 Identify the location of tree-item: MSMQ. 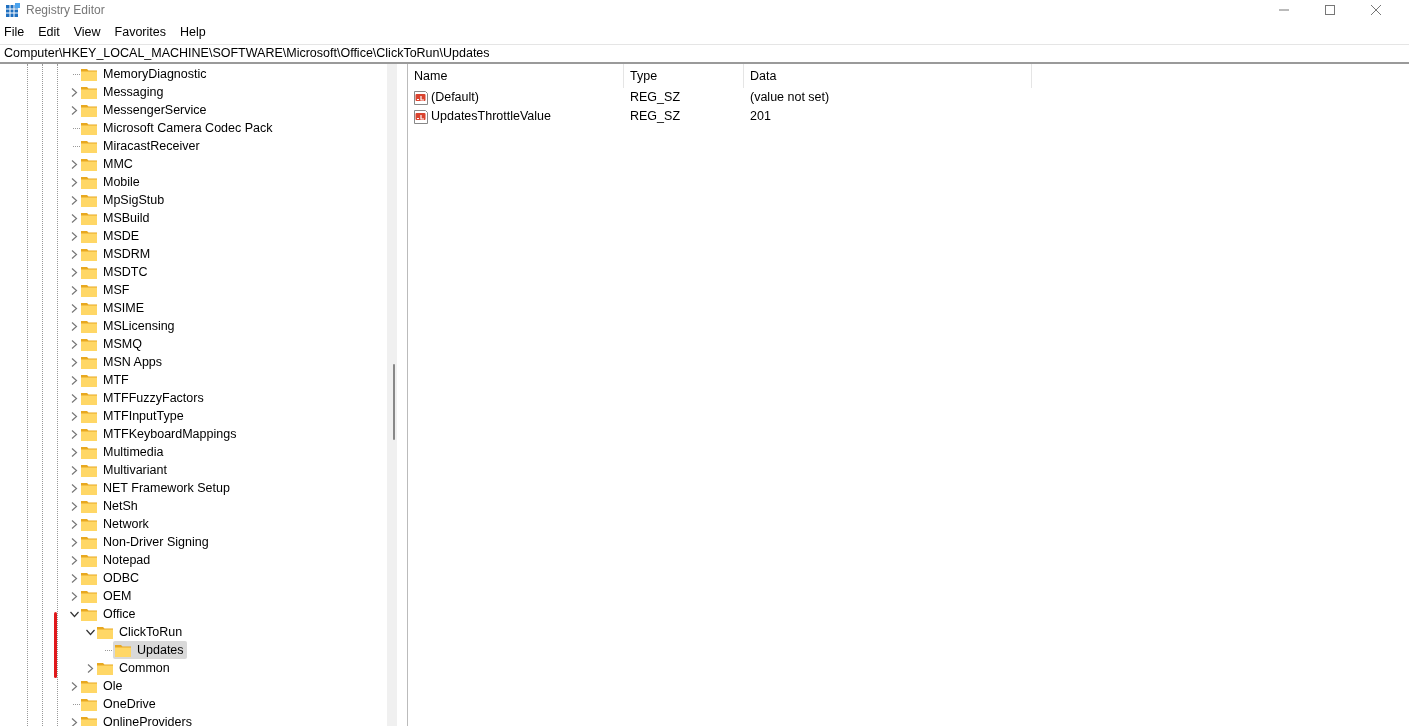
(113, 344).